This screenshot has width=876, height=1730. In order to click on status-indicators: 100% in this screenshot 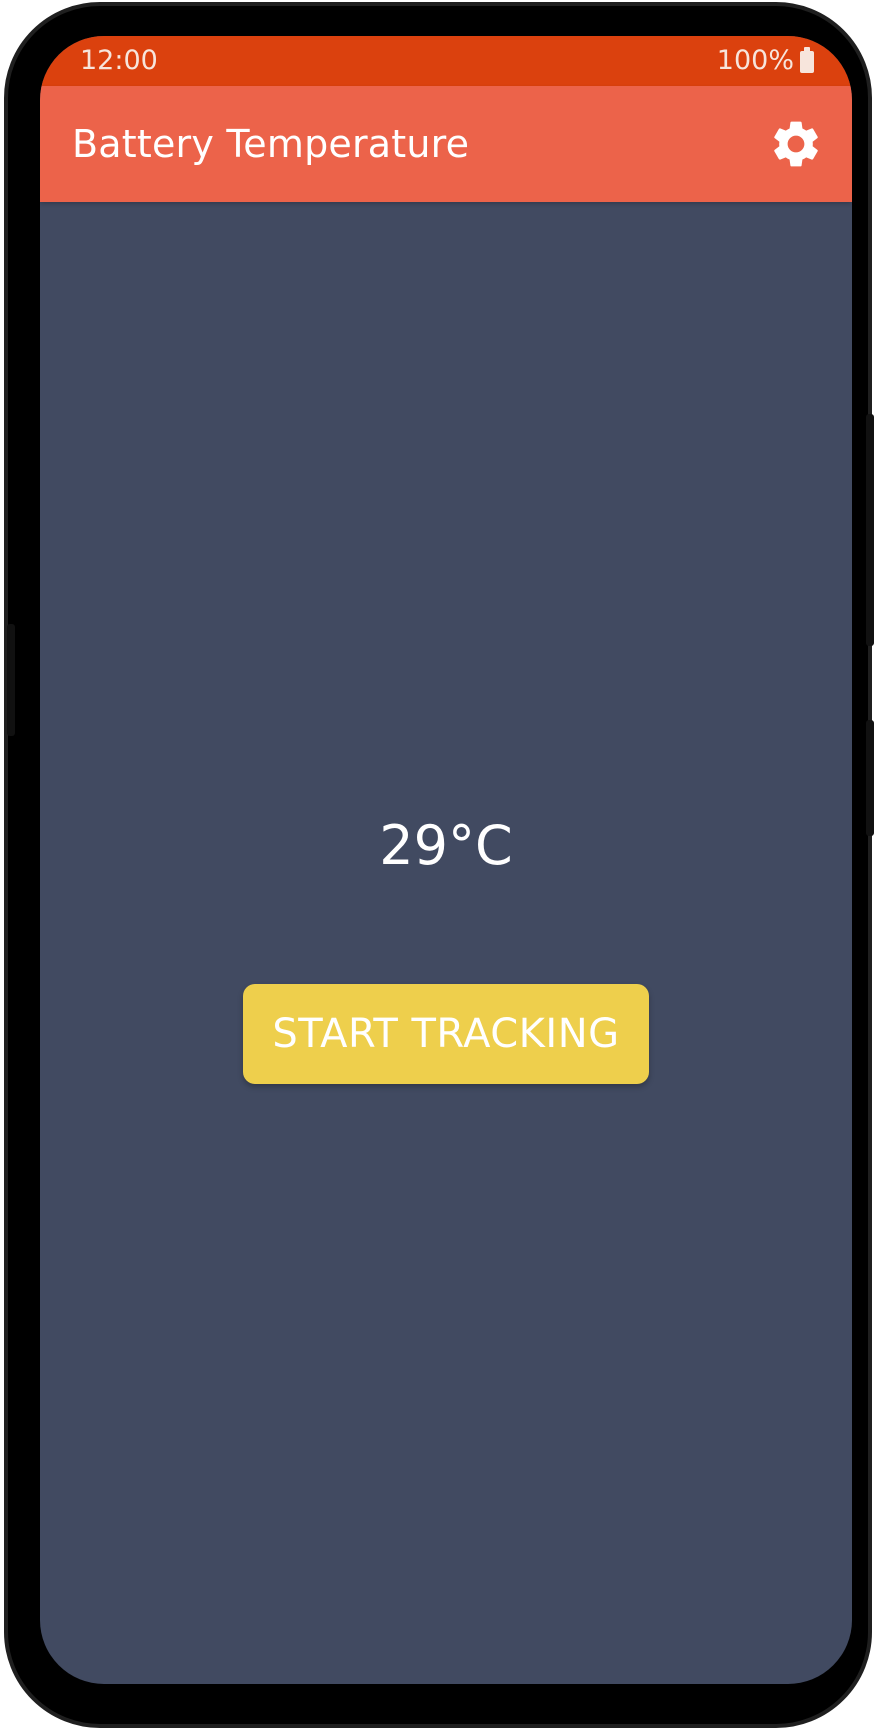, I will do `click(765, 60)`.